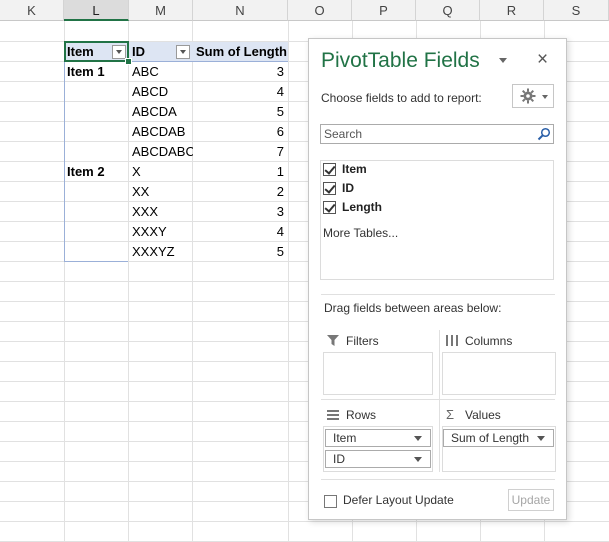 This screenshot has width=609, height=542. I want to click on choose-fields-label: Choose fields to add to report:, so click(401, 98).